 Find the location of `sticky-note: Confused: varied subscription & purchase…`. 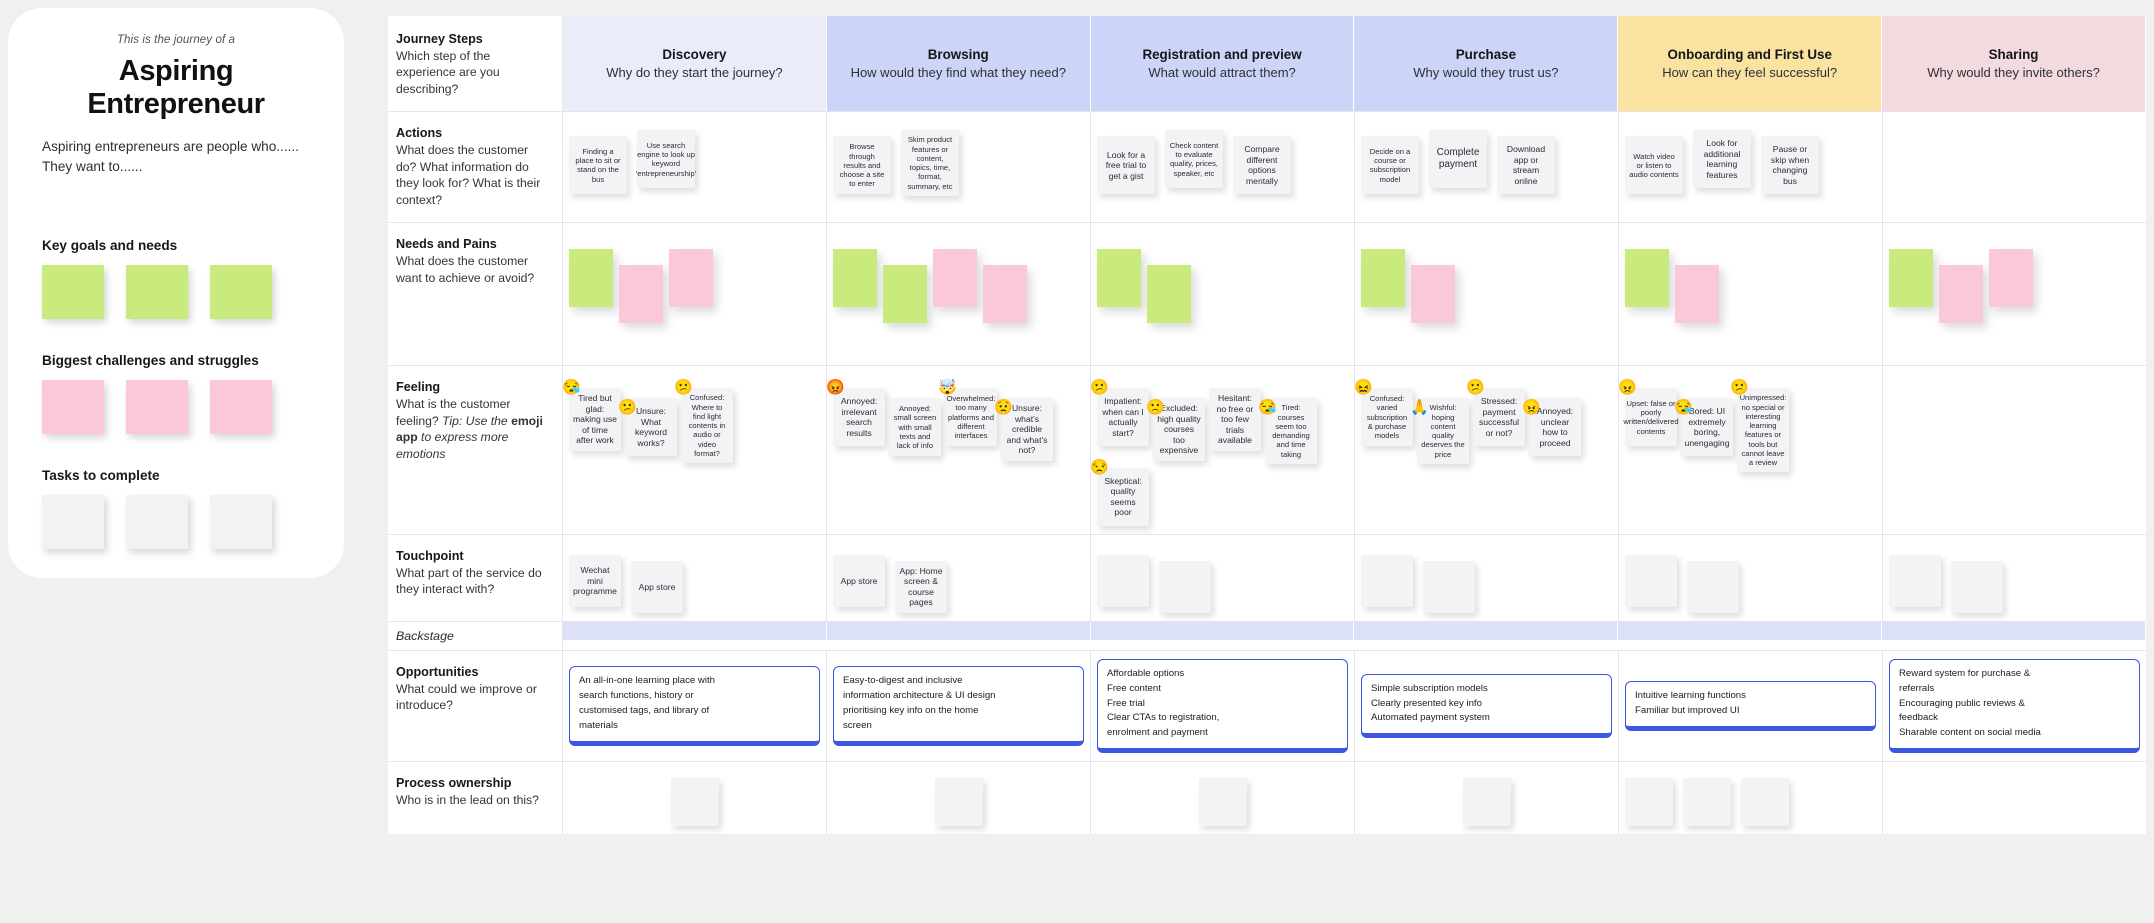

sticky-note: Confused: varied subscription & purchase… is located at coordinates (1387, 417).